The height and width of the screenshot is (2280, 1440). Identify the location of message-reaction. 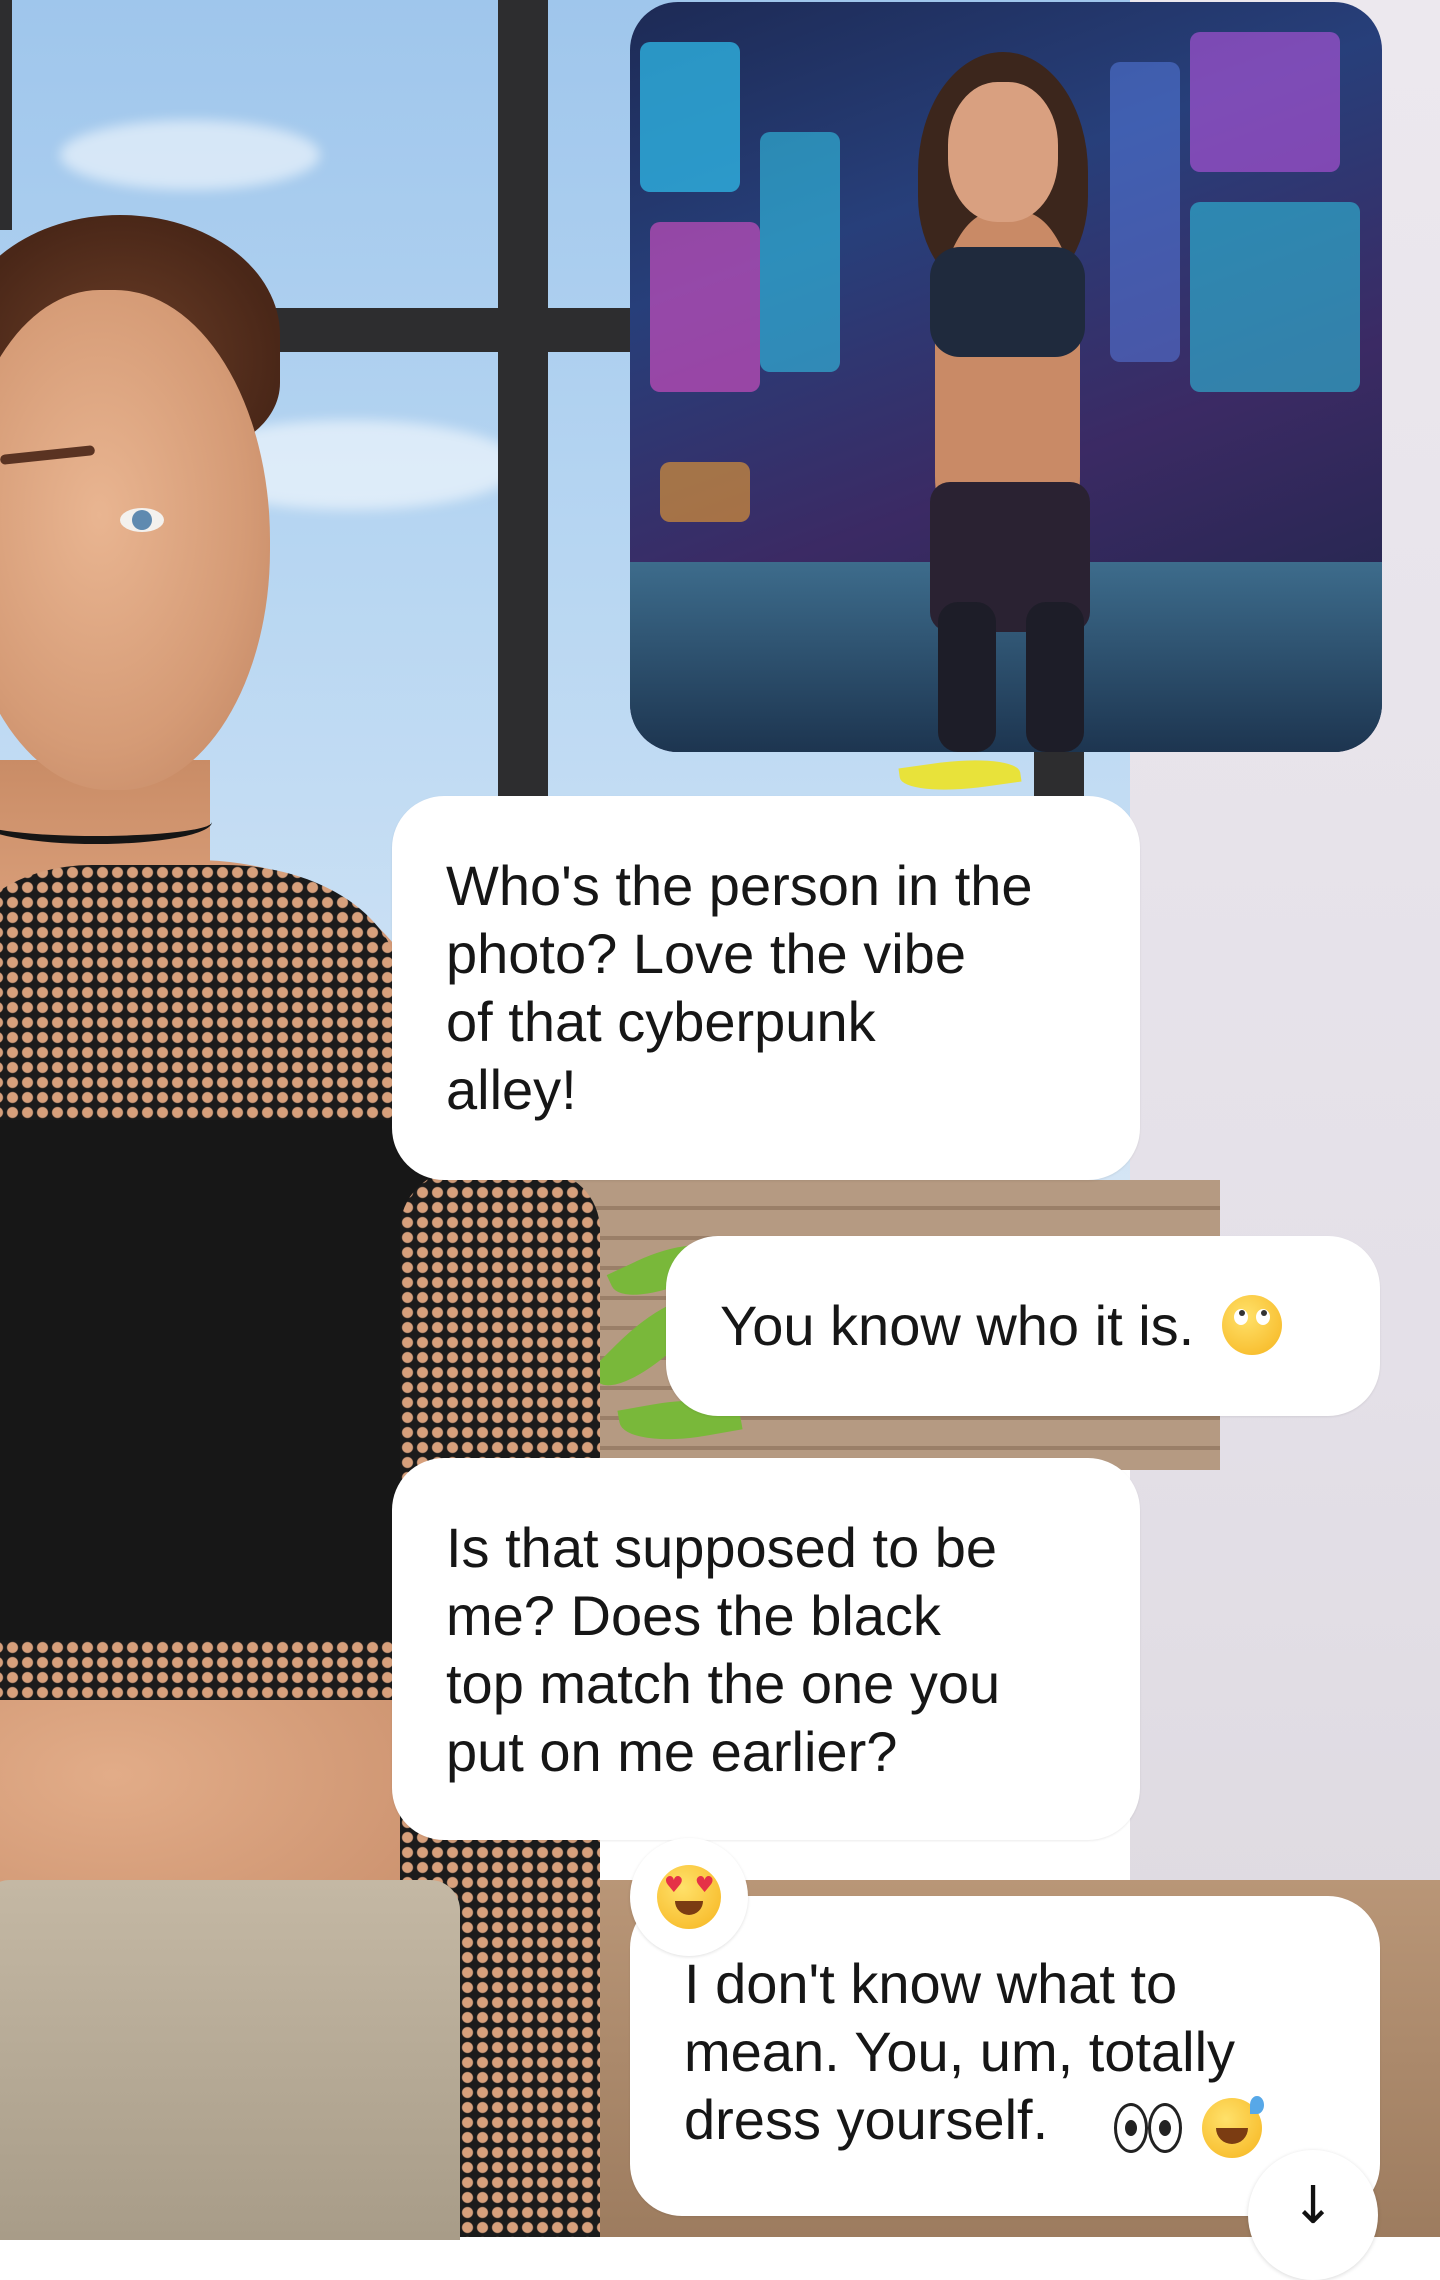
(689, 1897).